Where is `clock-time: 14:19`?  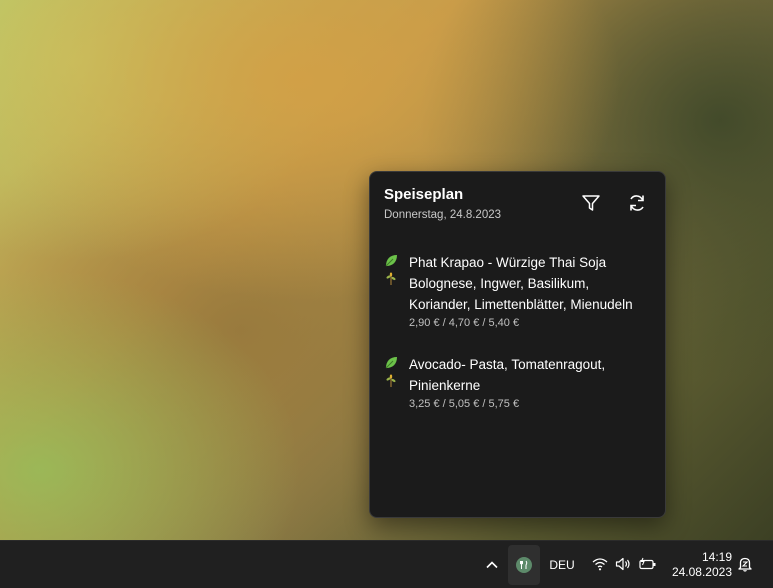
clock-time: 14:19 is located at coordinates (716, 557).